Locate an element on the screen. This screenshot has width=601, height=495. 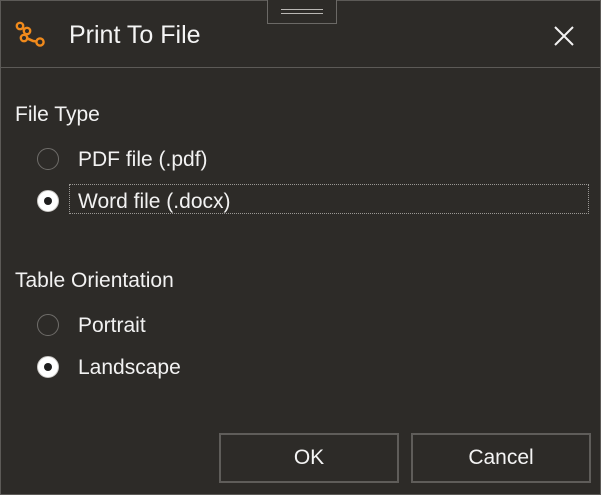
file-type-label: File Type is located at coordinates (57, 114).